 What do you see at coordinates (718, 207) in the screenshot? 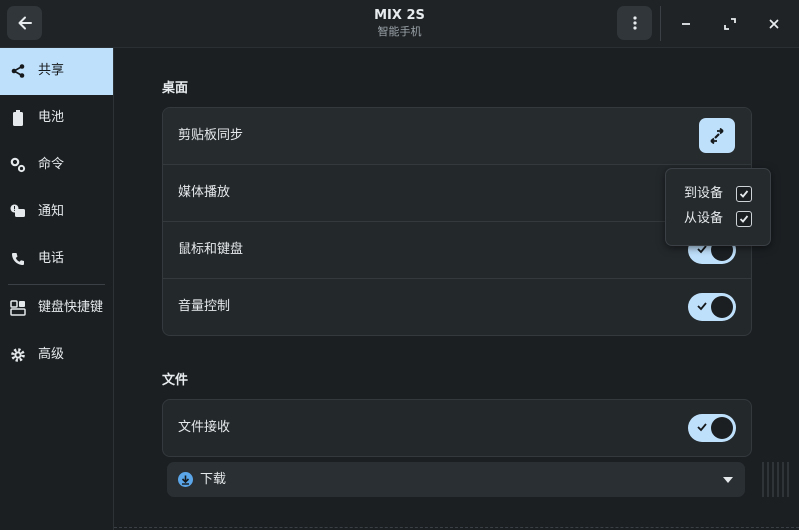
I see `clipboard-sync-popover: 到设备 从设备` at bounding box center [718, 207].